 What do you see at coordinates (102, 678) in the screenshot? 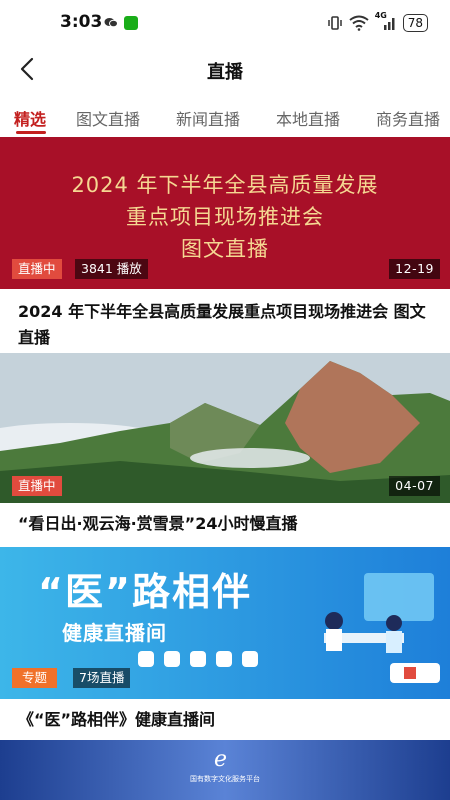
I see `live-count-badge: 7场直播` at bounding box center [102, 678].